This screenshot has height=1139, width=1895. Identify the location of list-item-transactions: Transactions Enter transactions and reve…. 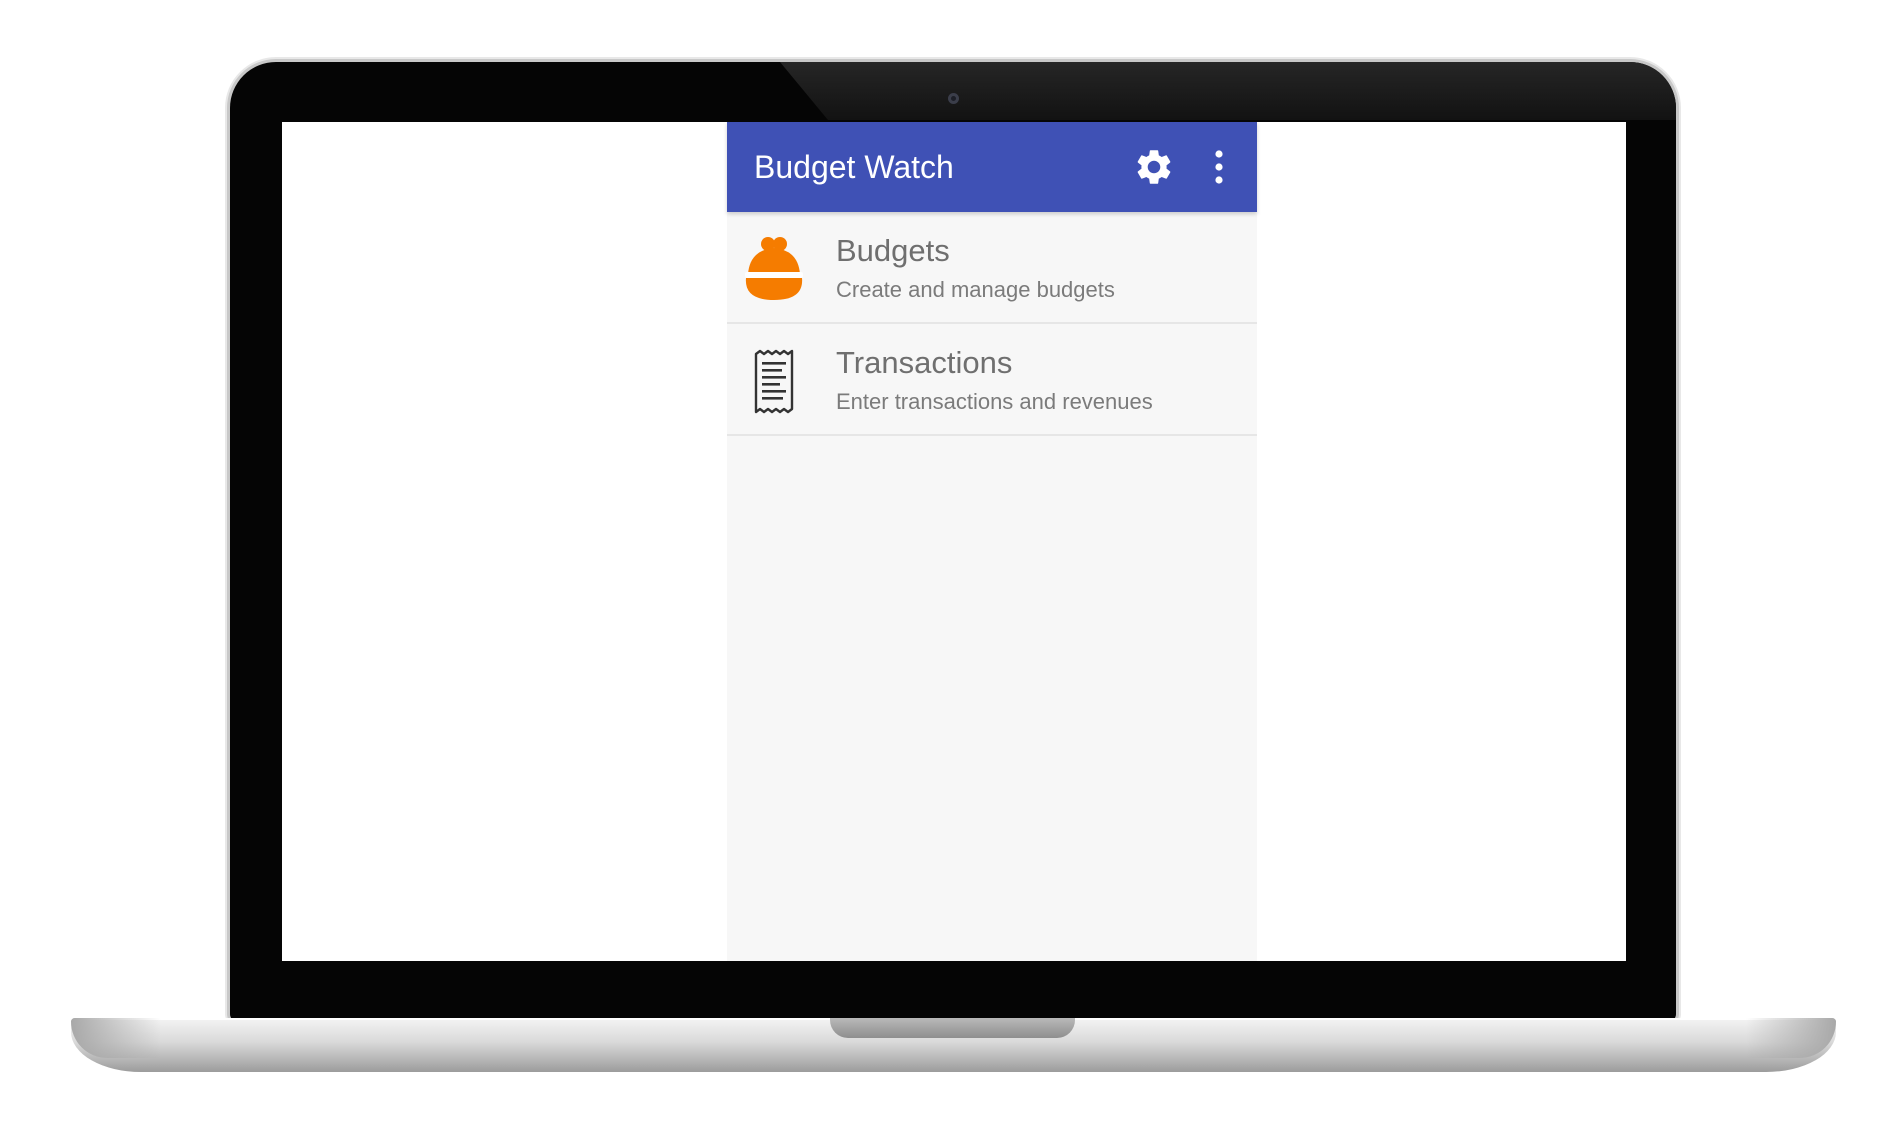
(992, 380).